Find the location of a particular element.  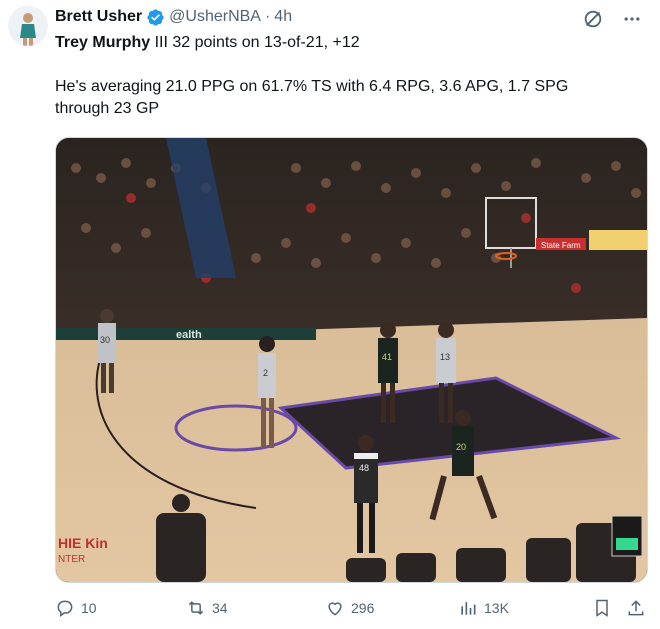

action-bar: 10 34 296 13K is located at coordinates (350, 608).